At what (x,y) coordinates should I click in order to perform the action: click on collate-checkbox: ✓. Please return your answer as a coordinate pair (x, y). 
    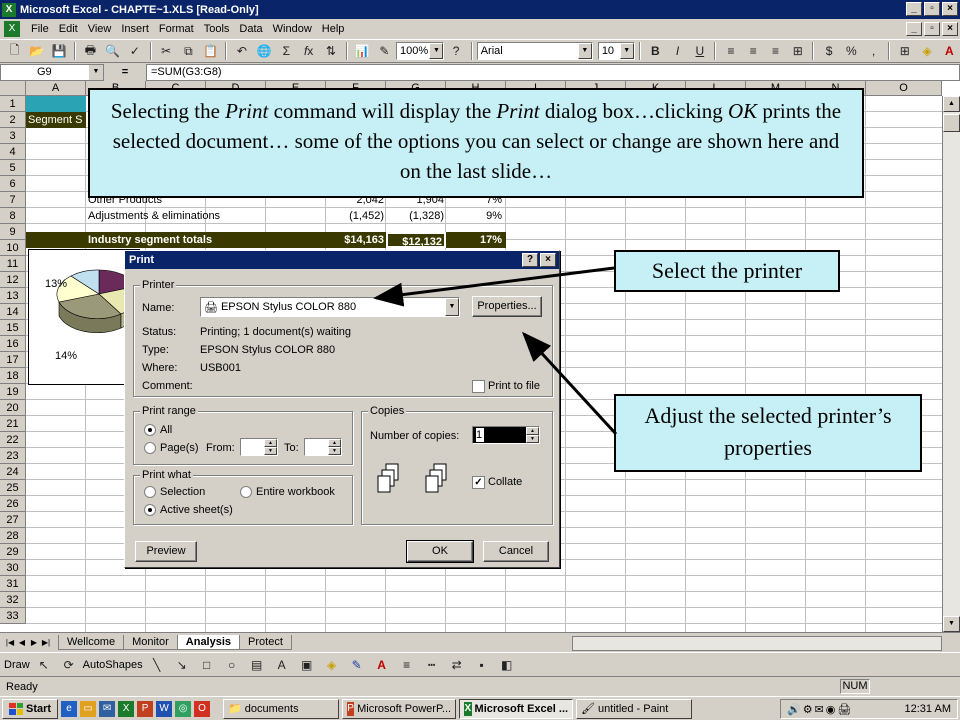
    Looking at the image, I should click on (478, 482).